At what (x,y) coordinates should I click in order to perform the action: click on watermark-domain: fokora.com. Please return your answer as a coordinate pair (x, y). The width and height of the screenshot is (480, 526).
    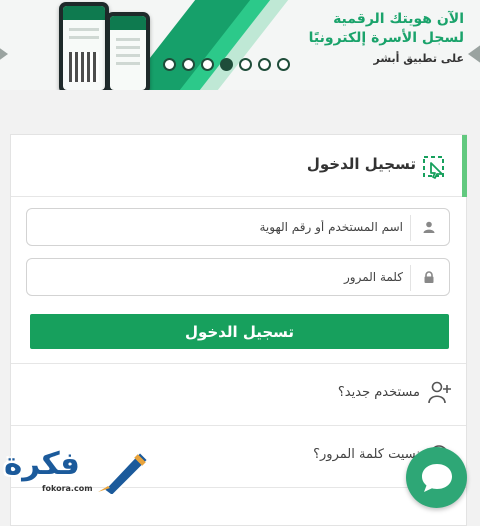
    Looking at the image, I should click on (67, 488).